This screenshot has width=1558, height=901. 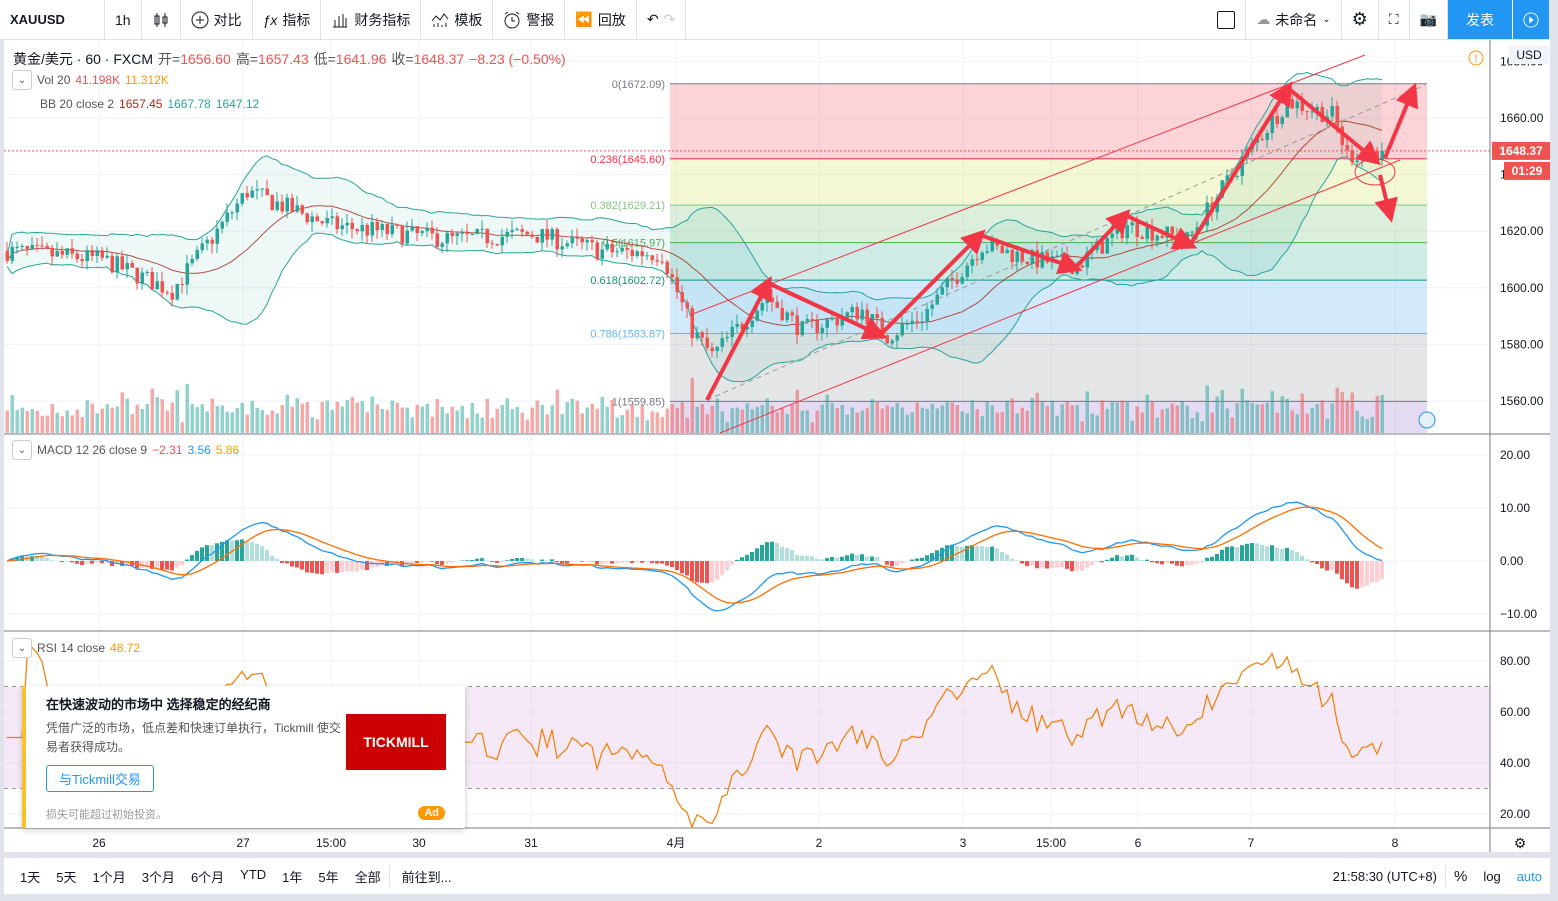 I want to click on layout-button, so click(x=1227, y=19).